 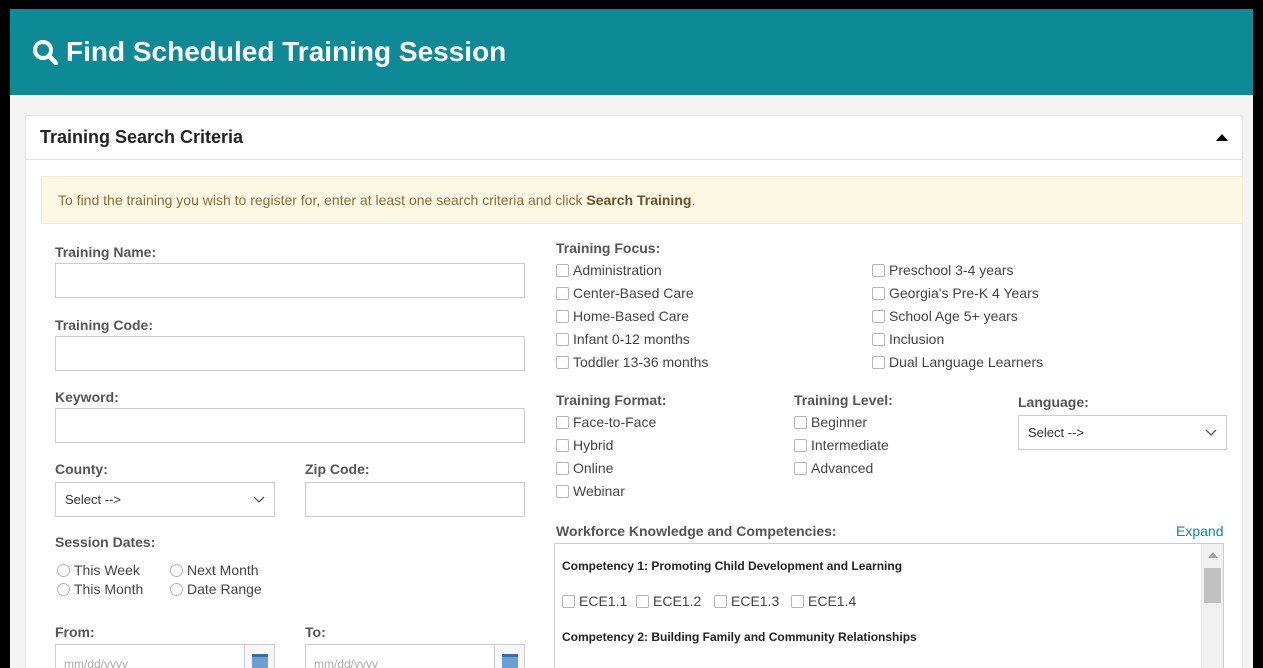 I want to click on checkbox-infant: Infant 0-12 months, so click(x=623, y=339).